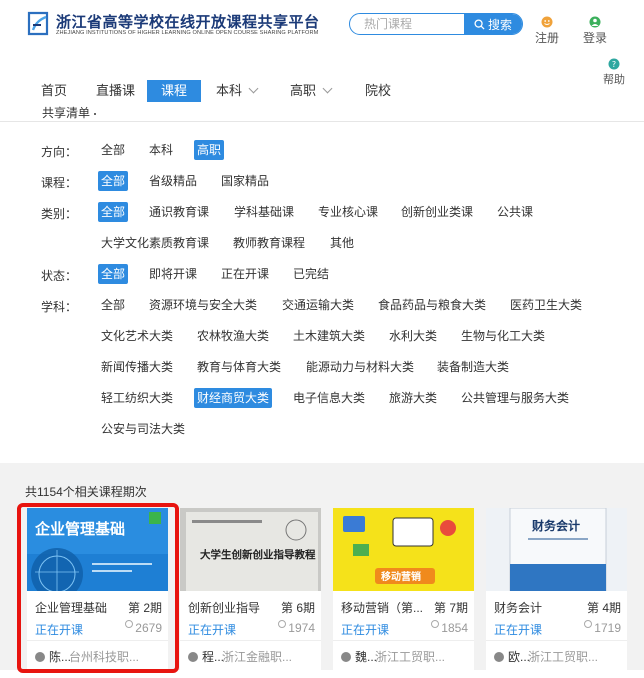 The width and height of the screenshot is (644, 678). What do you see at coordinates (595, 31) in the screenshot?
I see `login-button: 登录` at bounding box center [595, 31].